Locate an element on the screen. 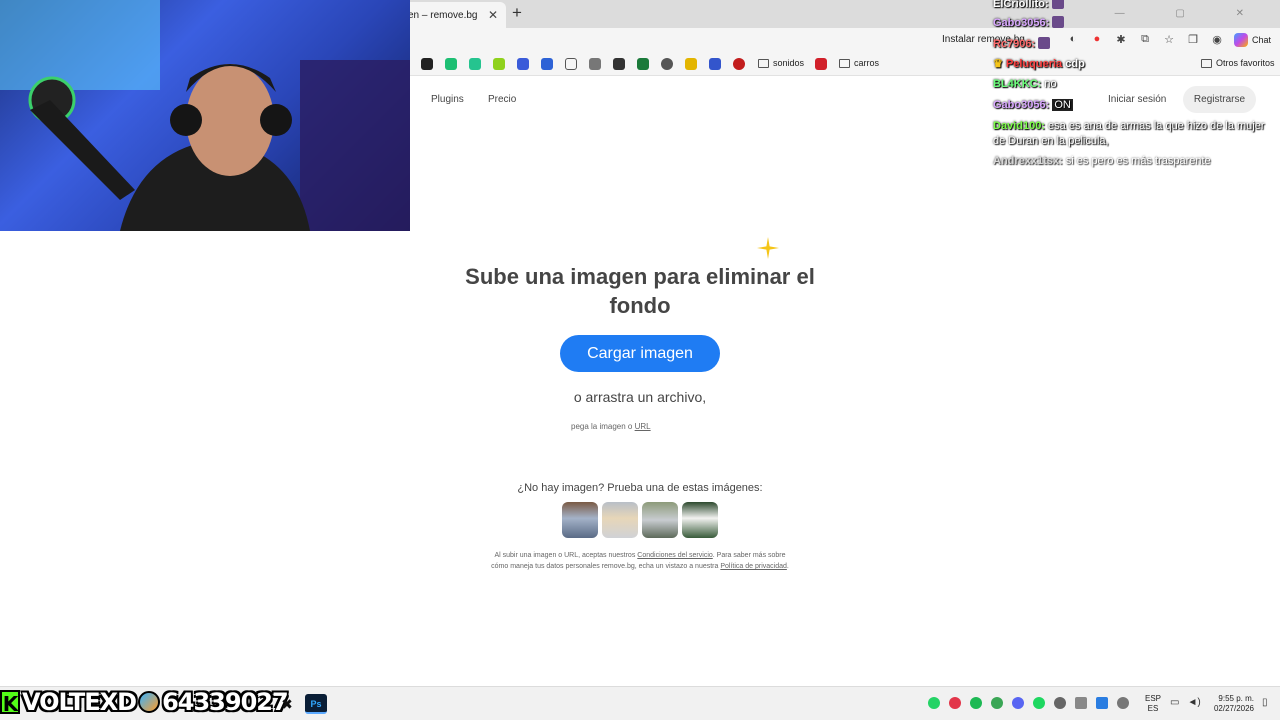 This screenshot has height=720, width=1280. chat-username: Peluqueria is located at coordinates (1034, 64).